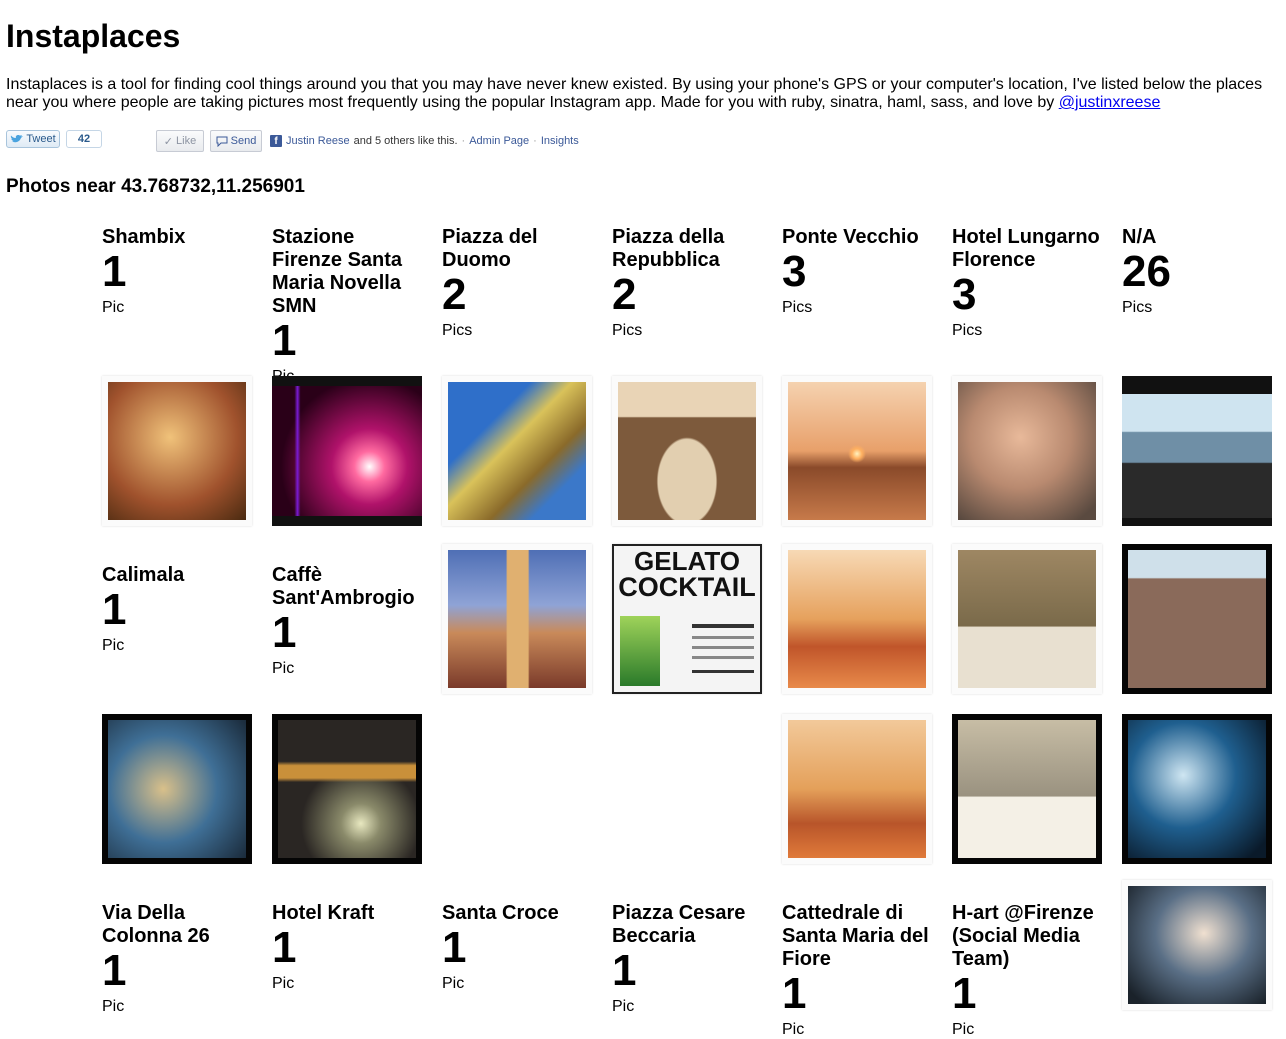 The width and height of the screenshot is (1286, 1039). What do you see at coordinates (41, 139) in the screenshot?
I see `tweet-label: Tweet` at bounding box center [41, 139].